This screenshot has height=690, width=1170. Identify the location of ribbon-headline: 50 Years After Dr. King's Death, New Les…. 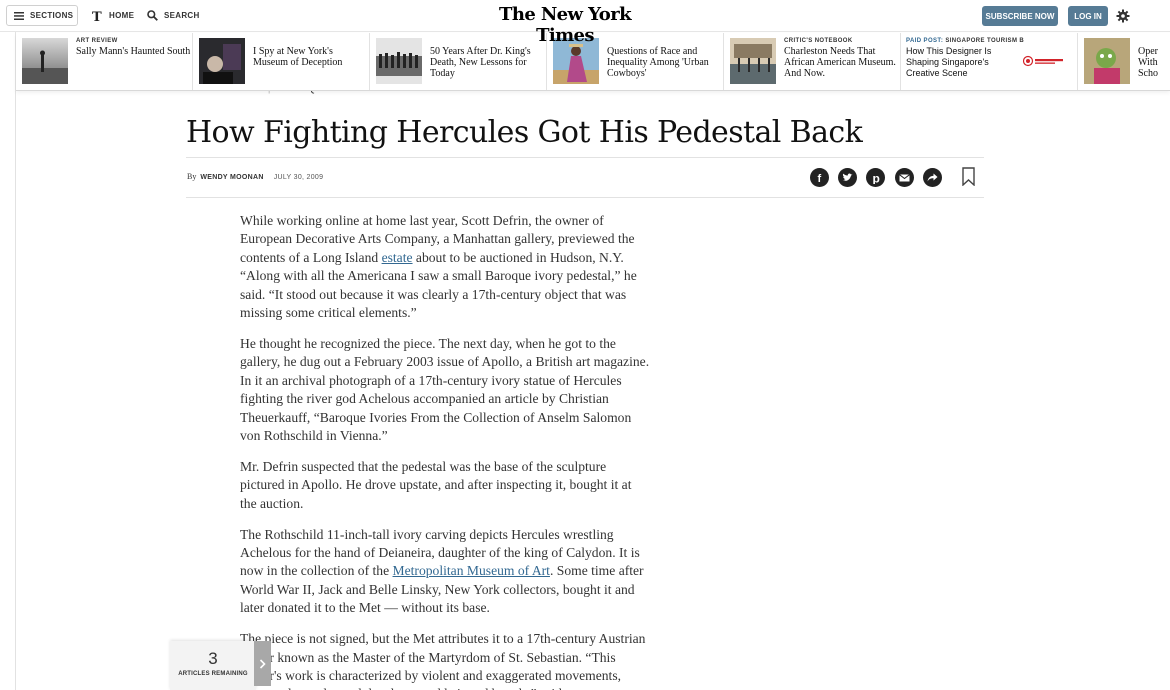
(480, 62).